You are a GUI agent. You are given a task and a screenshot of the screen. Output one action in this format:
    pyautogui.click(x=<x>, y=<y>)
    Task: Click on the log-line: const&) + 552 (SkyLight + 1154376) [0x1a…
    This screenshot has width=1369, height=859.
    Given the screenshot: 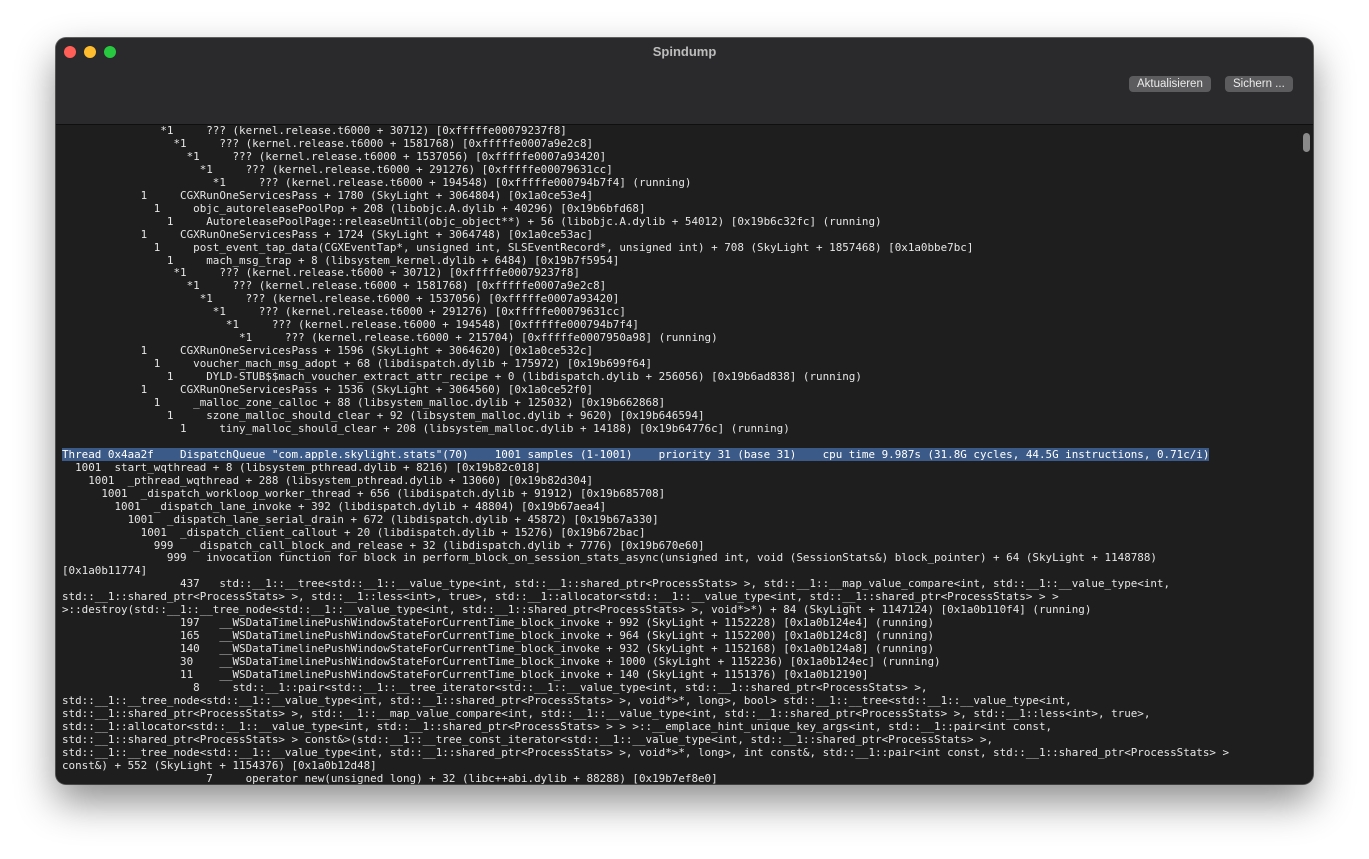 What is the action you would take?
    pyautogui.click(x=219, y=765)
    